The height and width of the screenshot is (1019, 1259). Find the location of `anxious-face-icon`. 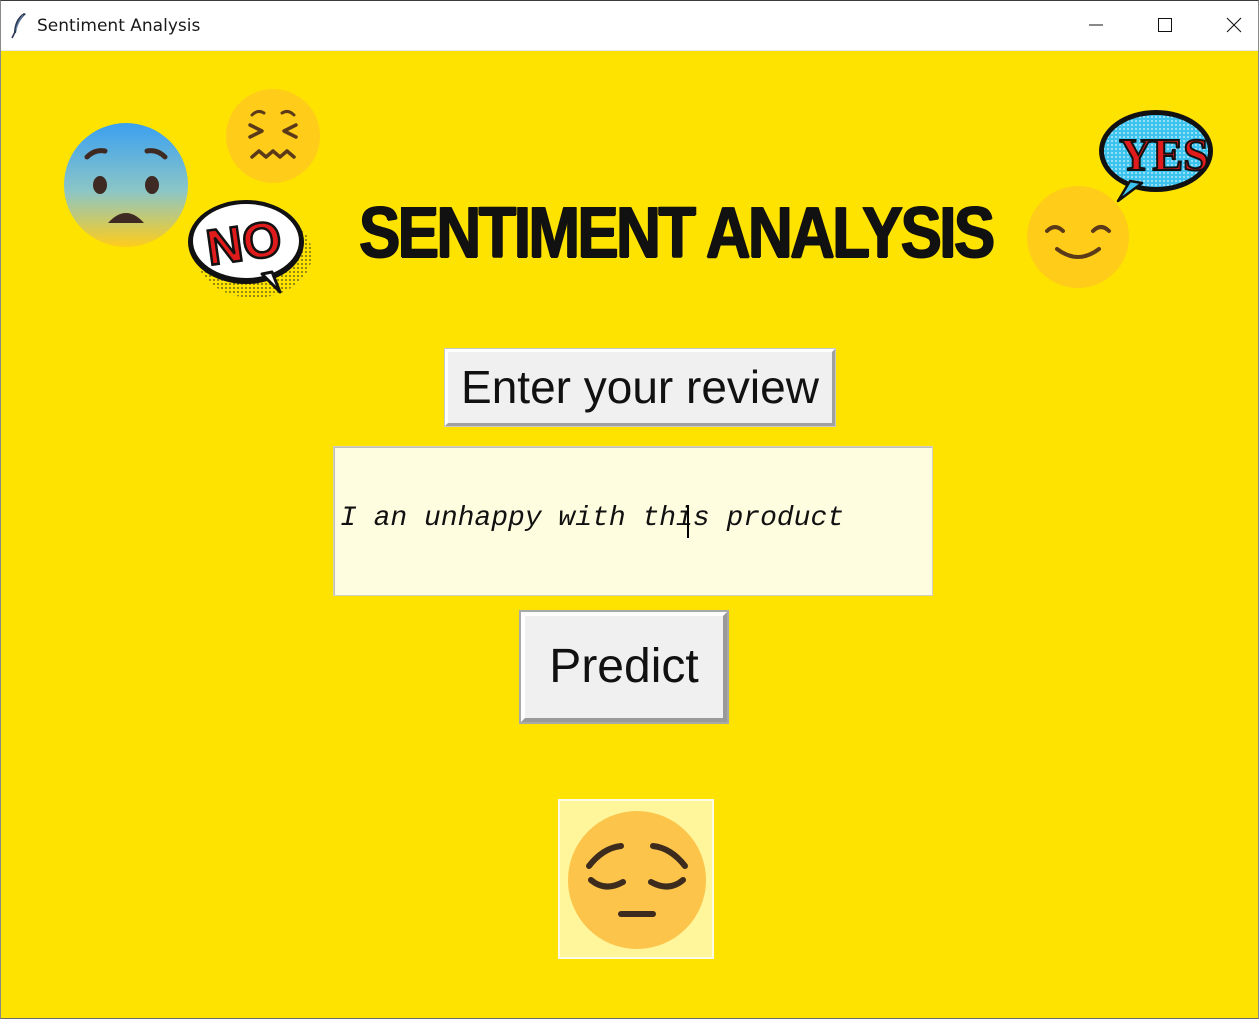

anxious-face-icon is located at coordinates (126, 185).